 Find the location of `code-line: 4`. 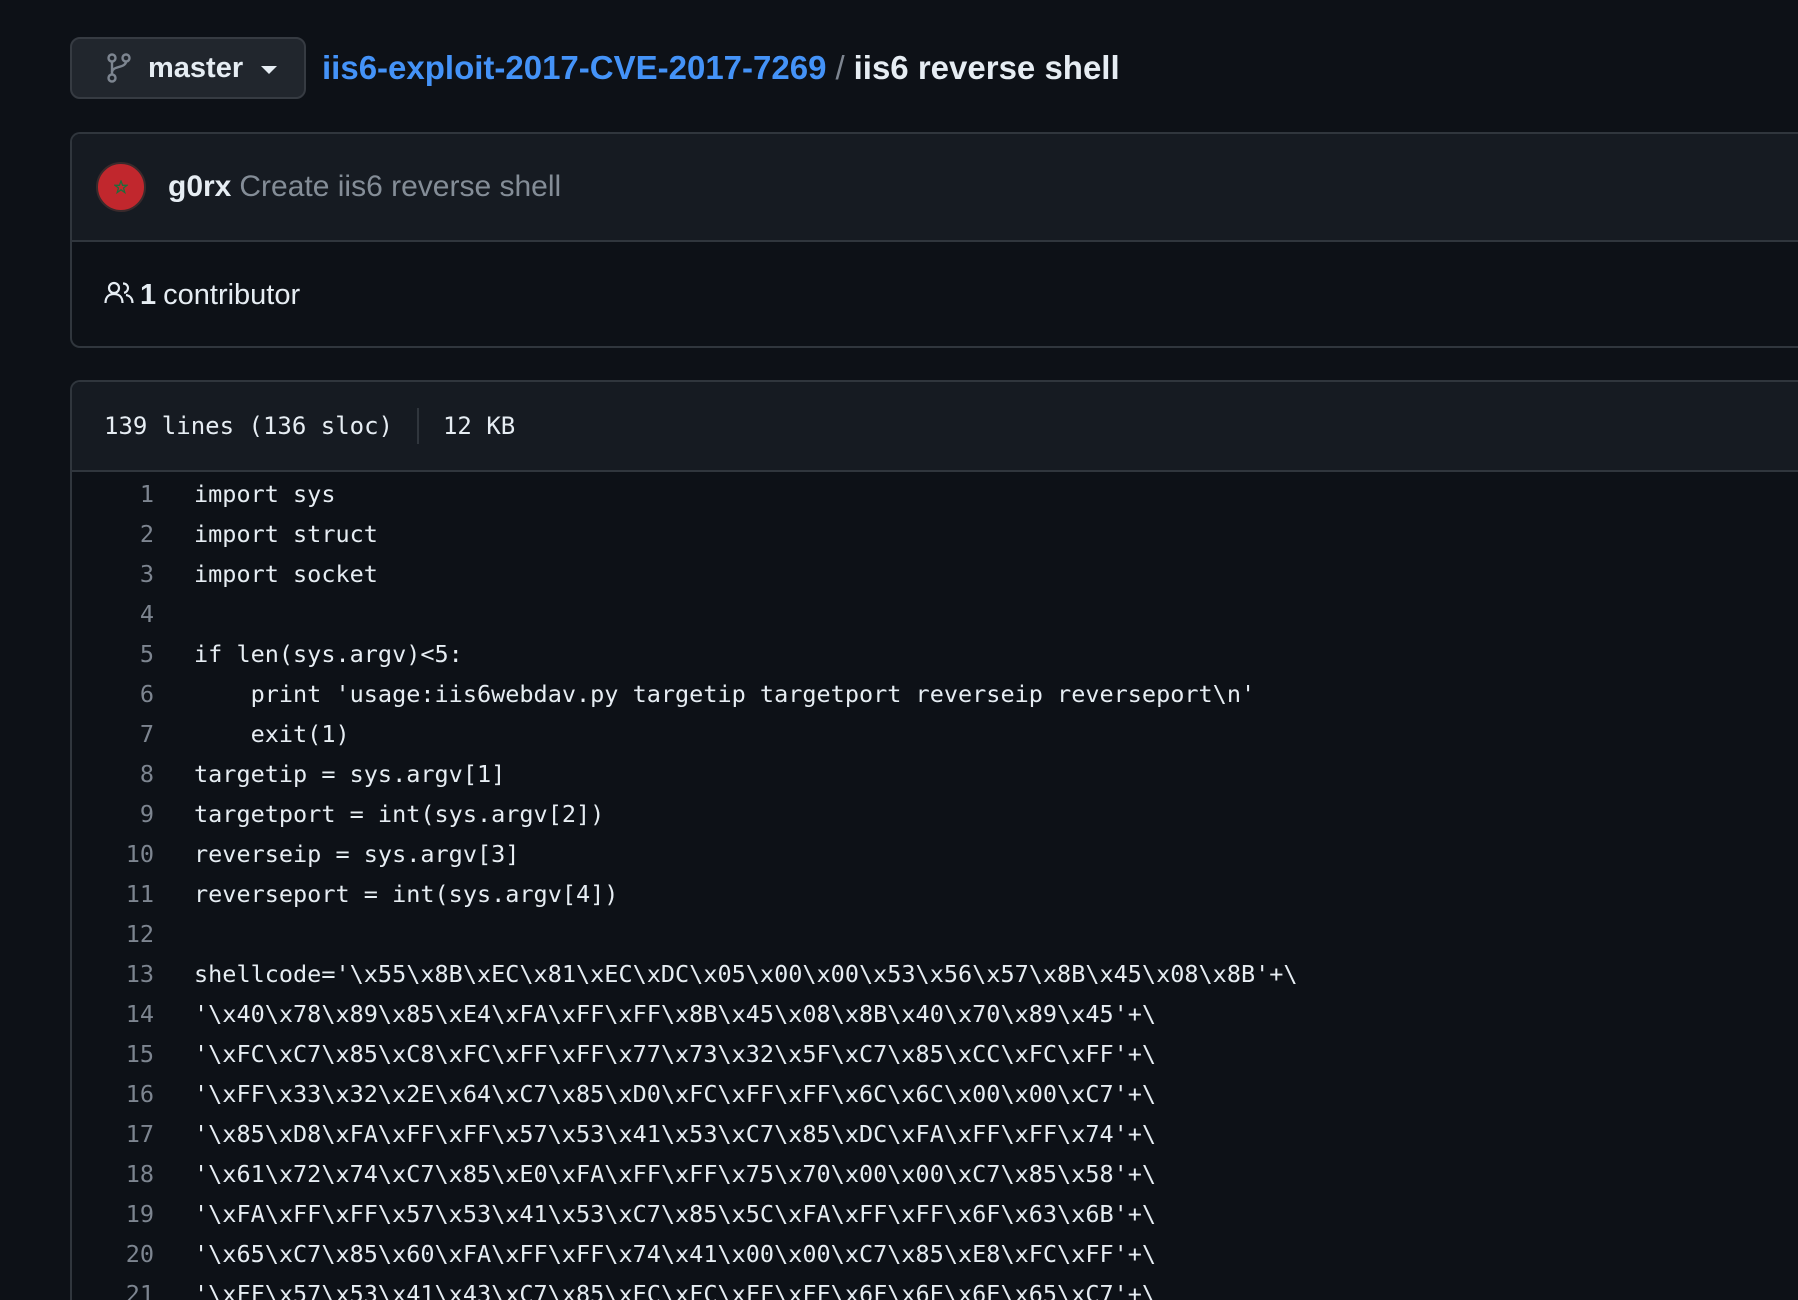

code-line: 4 is located at coordinates (935, 614).